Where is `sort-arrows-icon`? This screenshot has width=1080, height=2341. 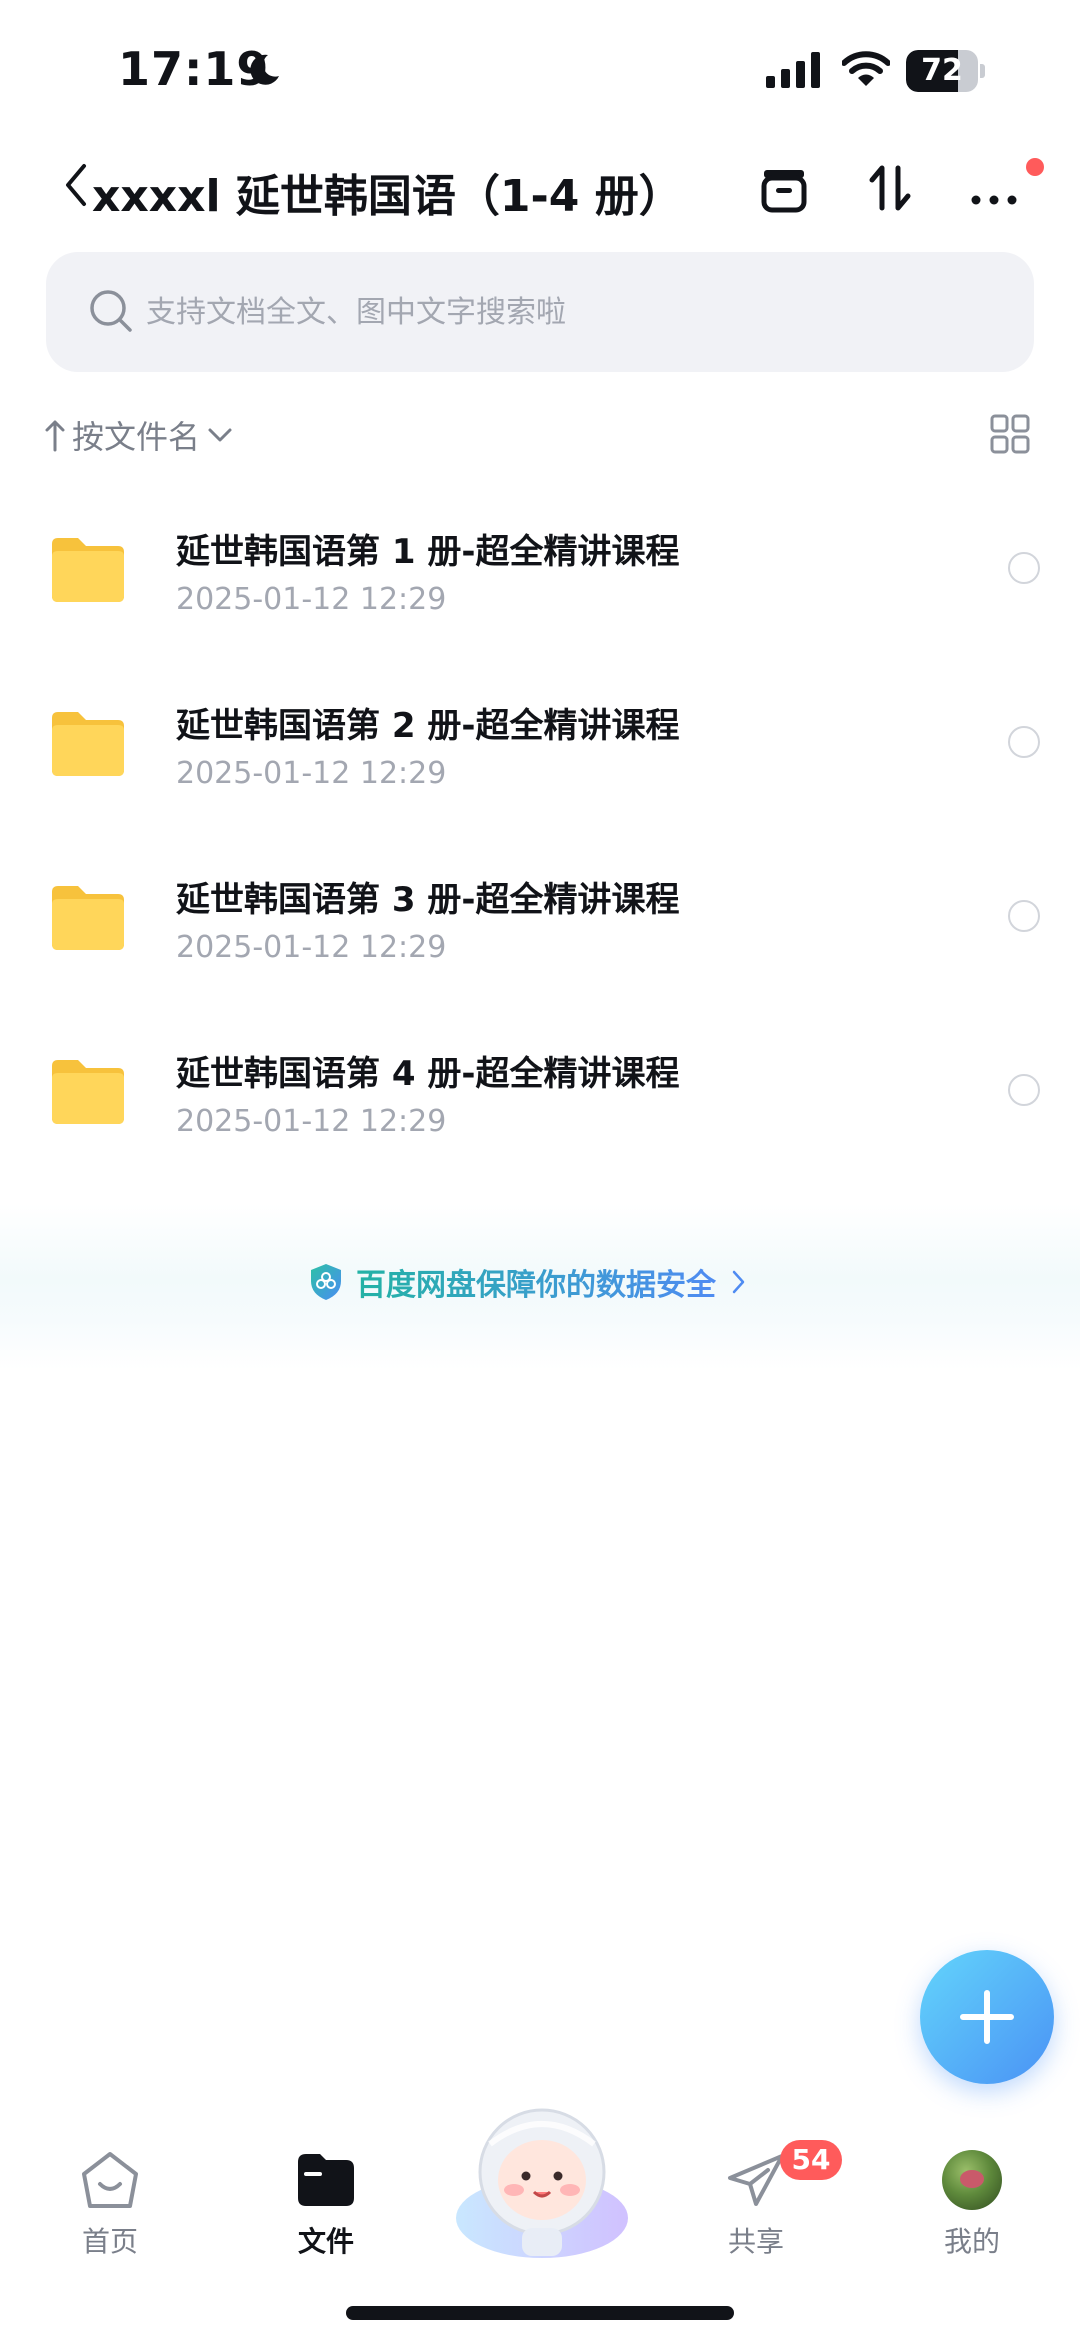 sort-arrows-icon is located at coordinates (890, 188).